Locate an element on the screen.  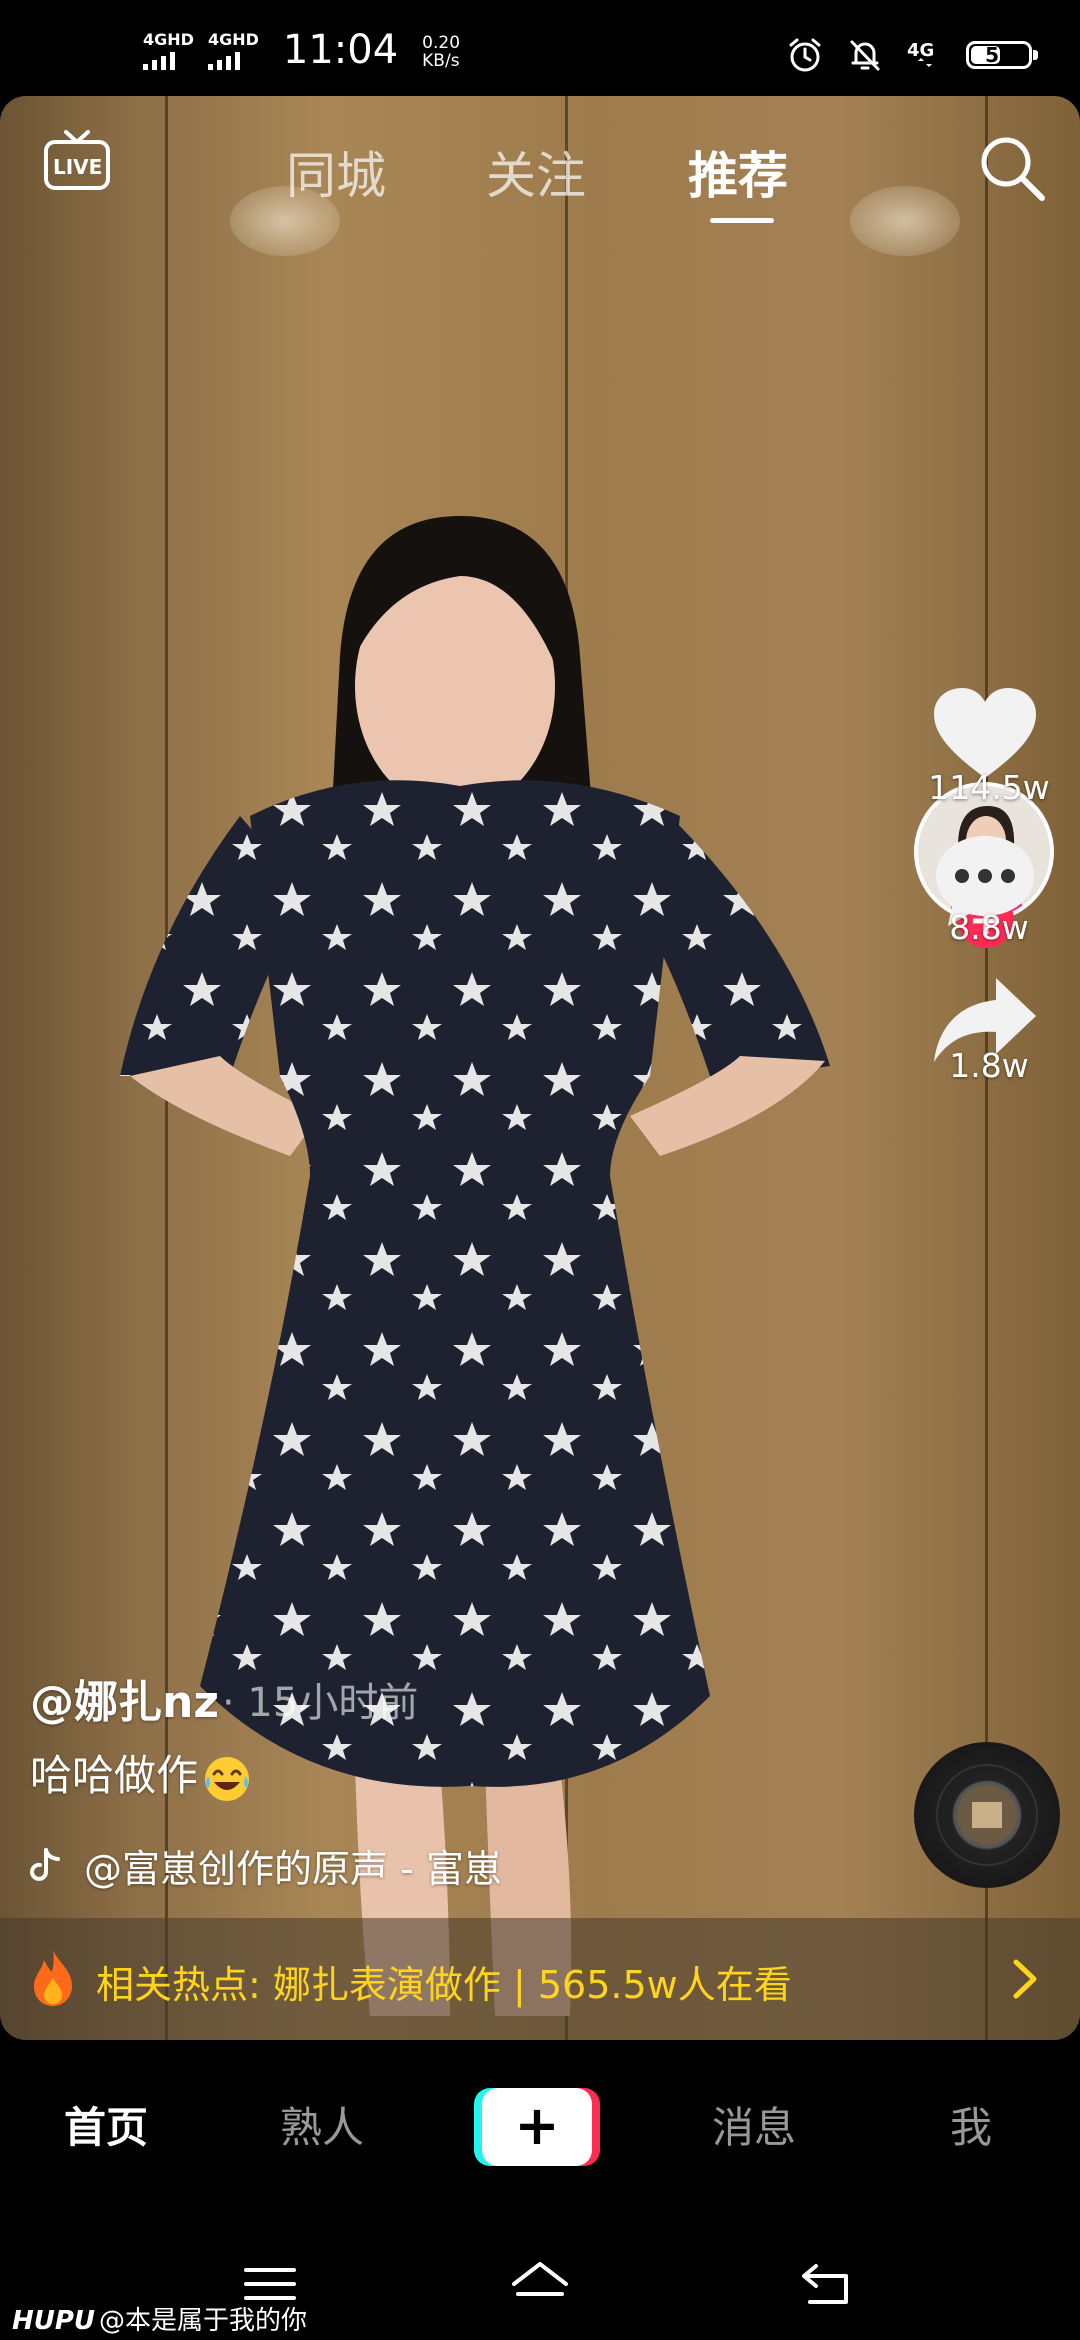
signal-2: 4GHD is located at coordinates (233, 50).